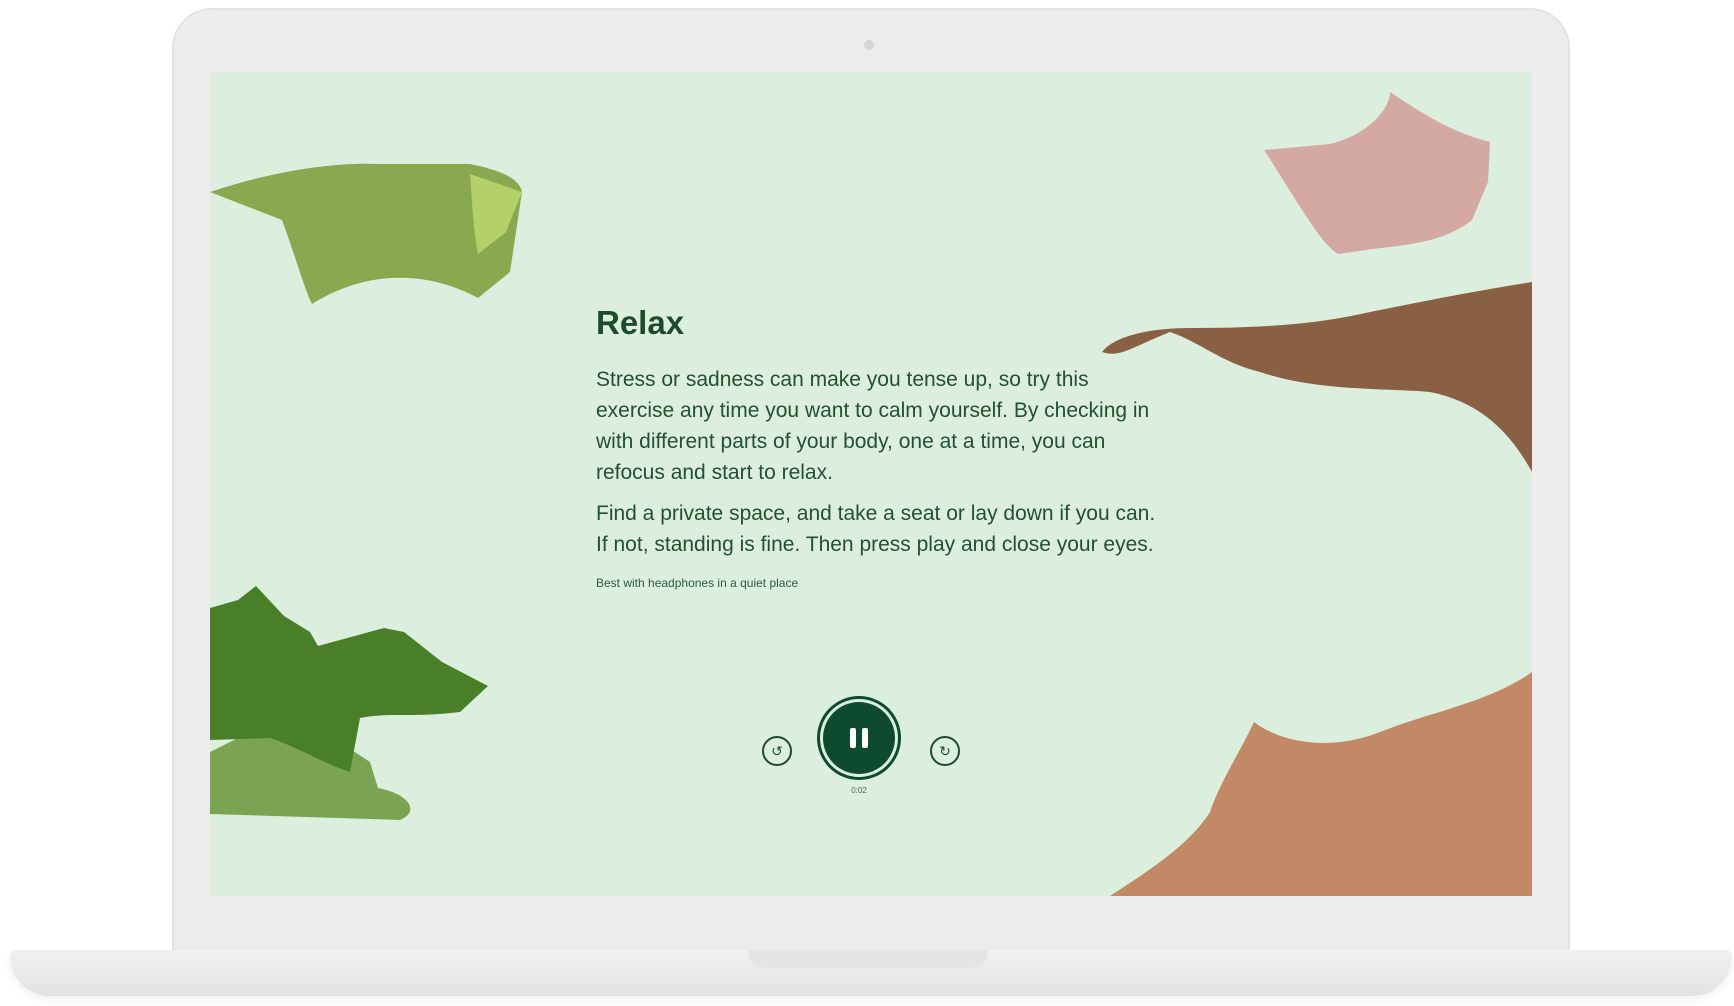  I want to click on skip-back-button: ↺, so click(777, 751).